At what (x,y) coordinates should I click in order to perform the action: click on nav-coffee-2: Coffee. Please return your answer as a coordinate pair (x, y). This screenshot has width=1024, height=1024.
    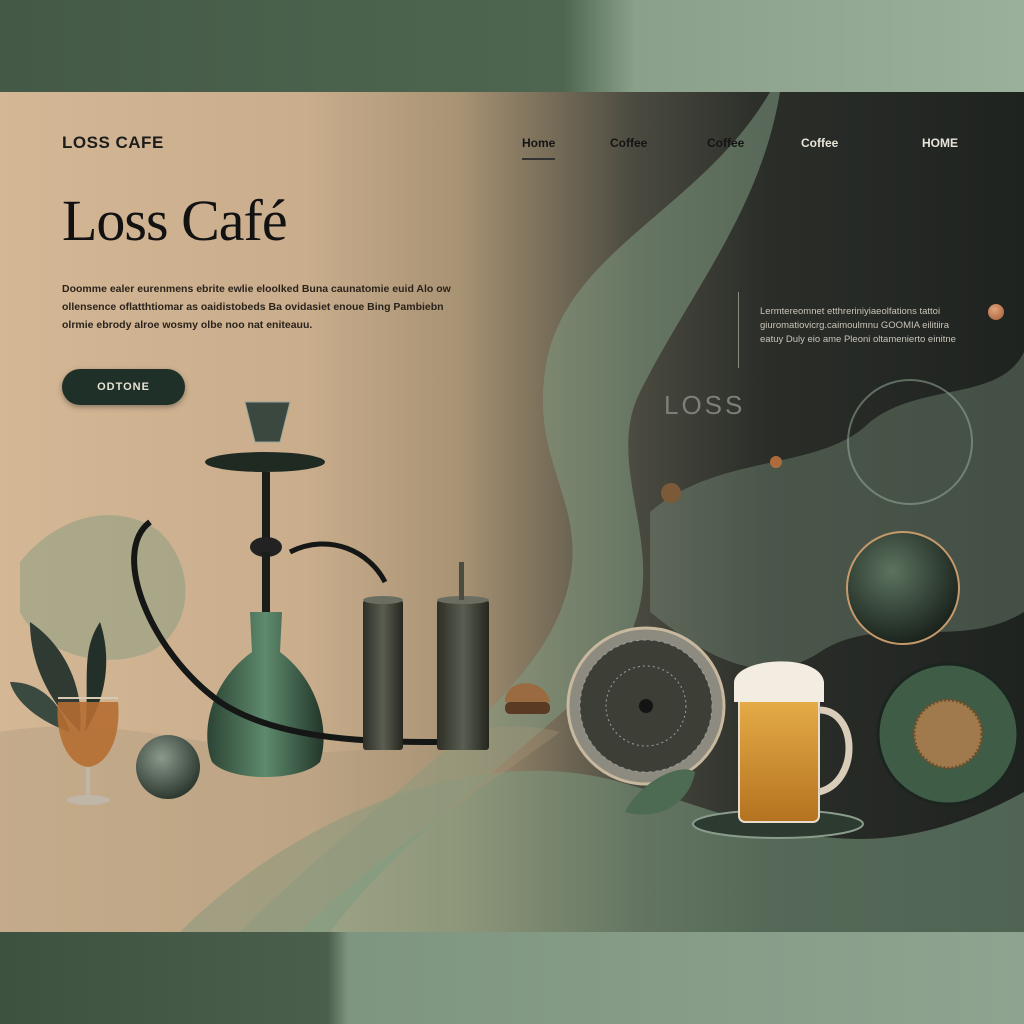
    Looking at the image, I should click on (725, 143).